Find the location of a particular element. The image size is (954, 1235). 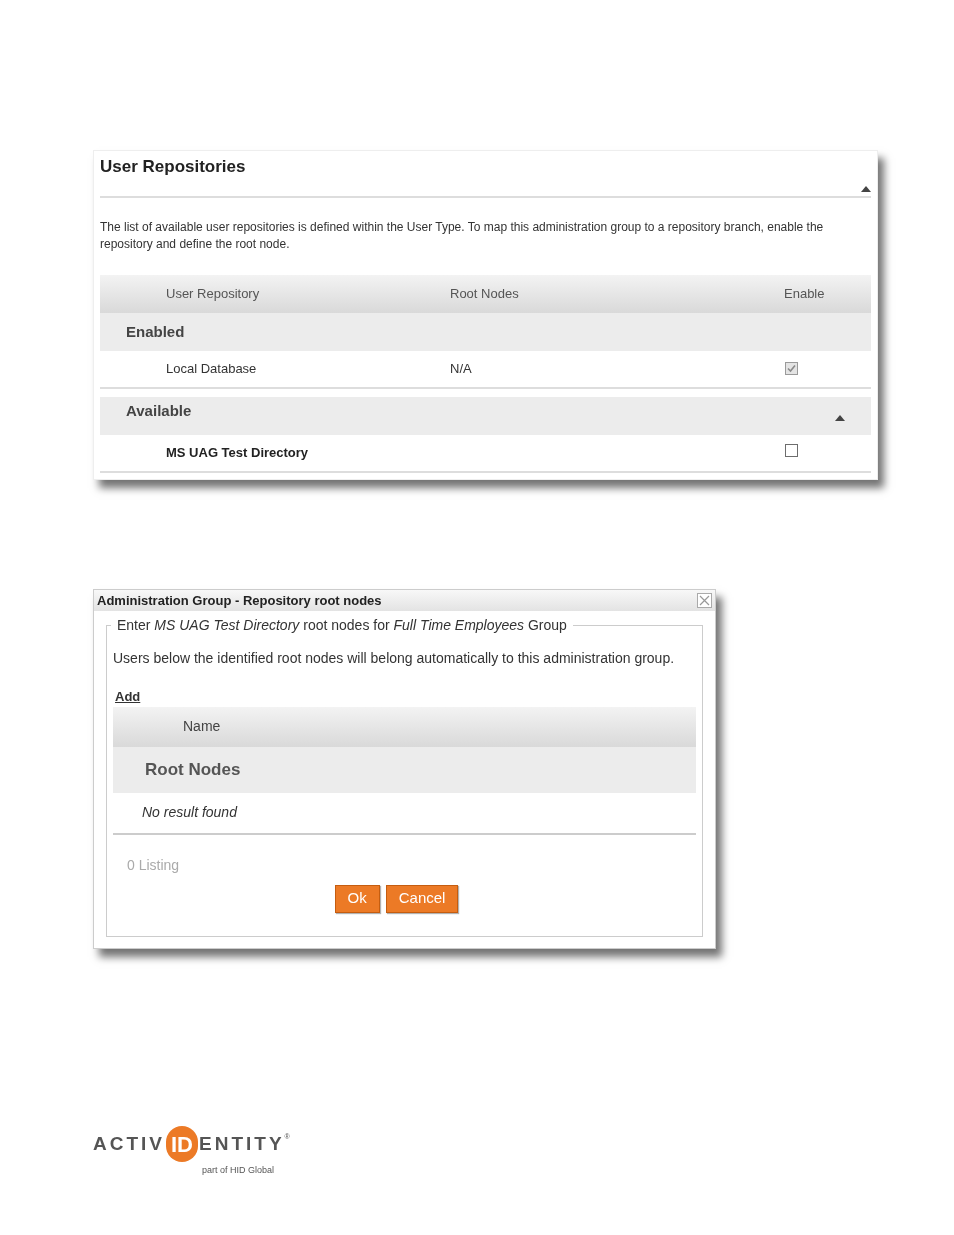

group-label: Available is located at coordinates (159, 411).